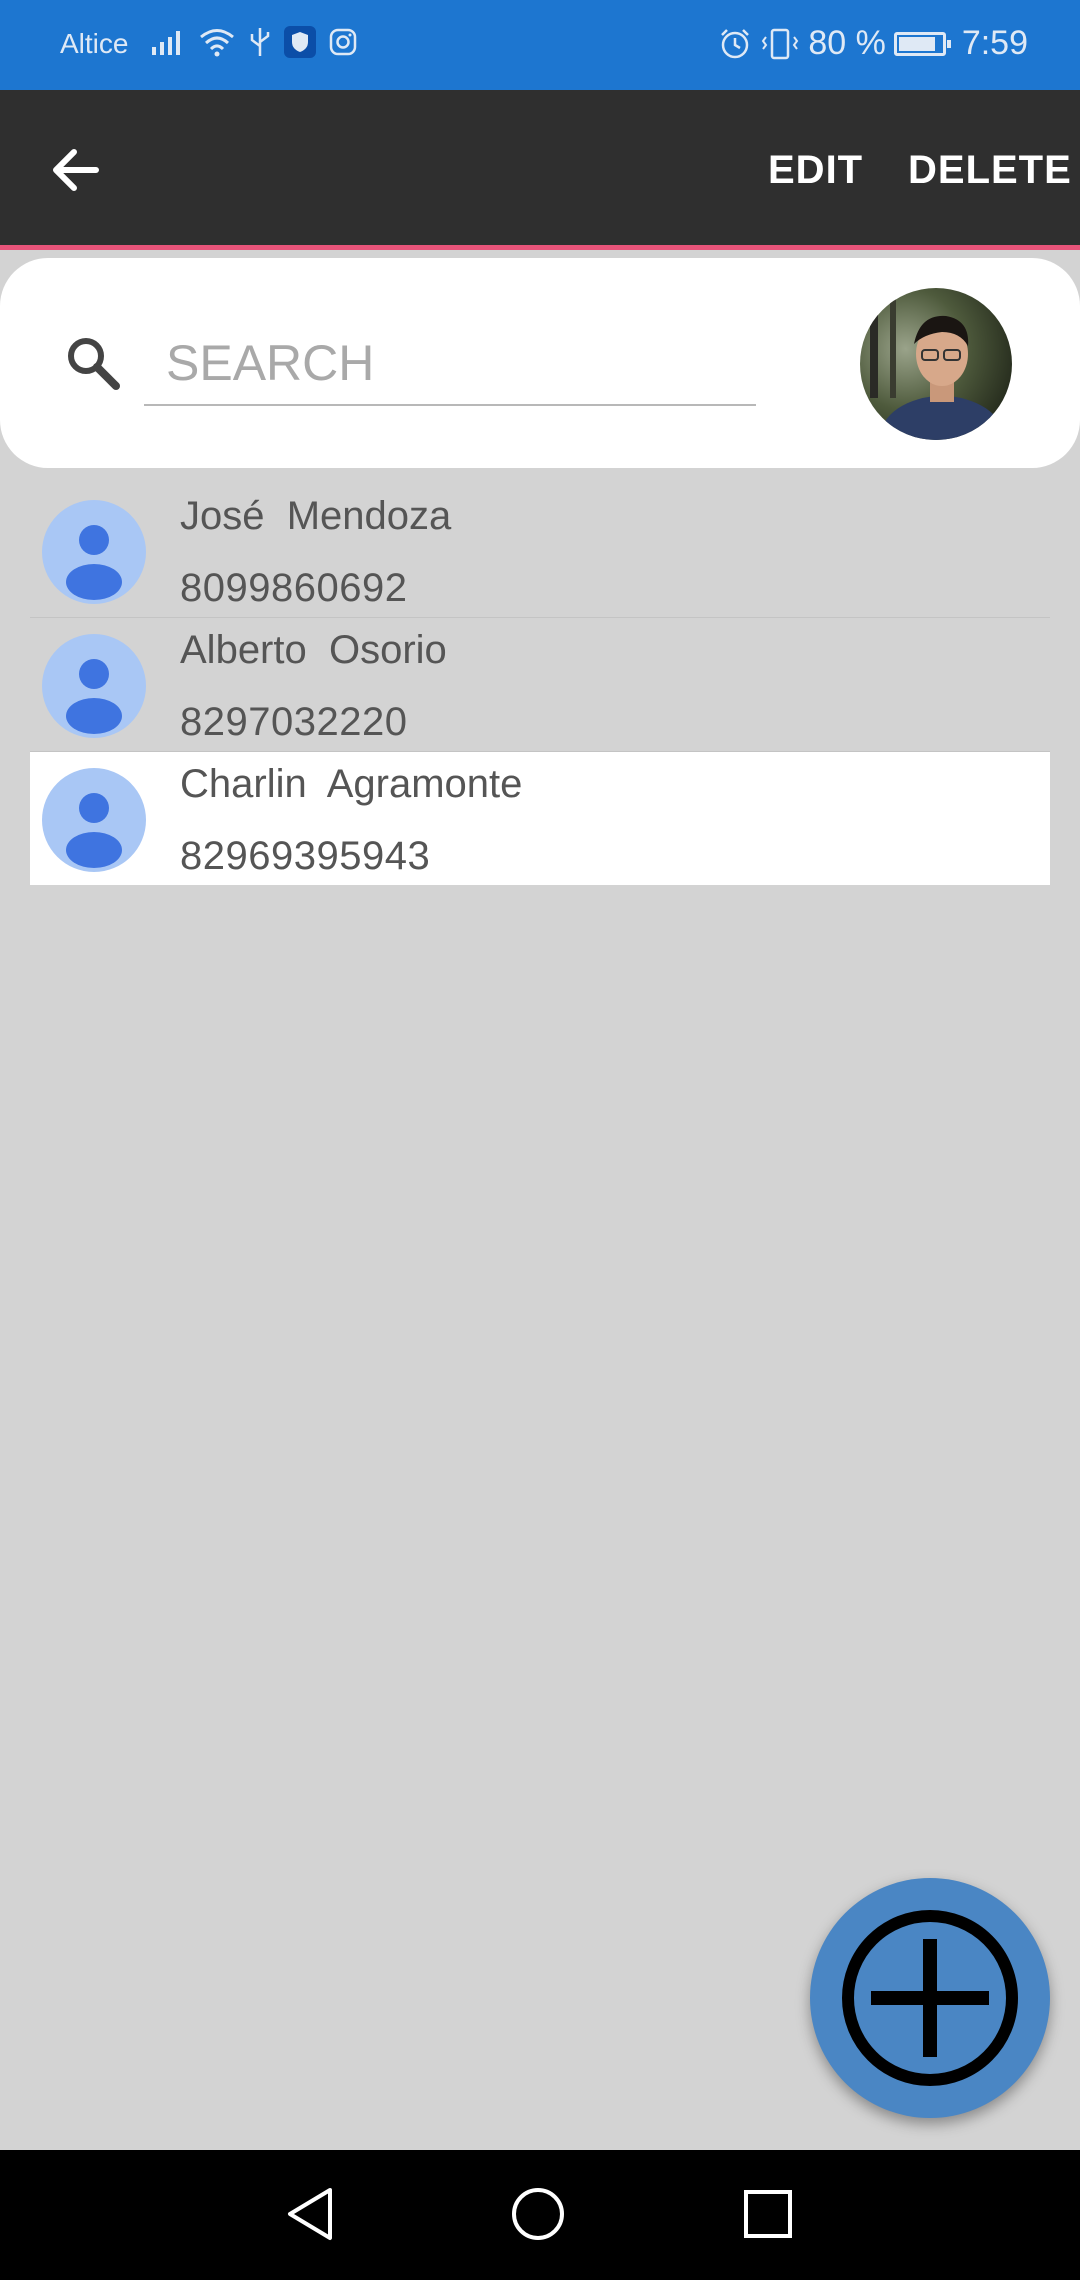 The height and width of the screenshot is (2280, 1080). What do you see at coordinates (260, 42) in the screenshot?
I see `usb-icon` at bounding box center [260, 42].